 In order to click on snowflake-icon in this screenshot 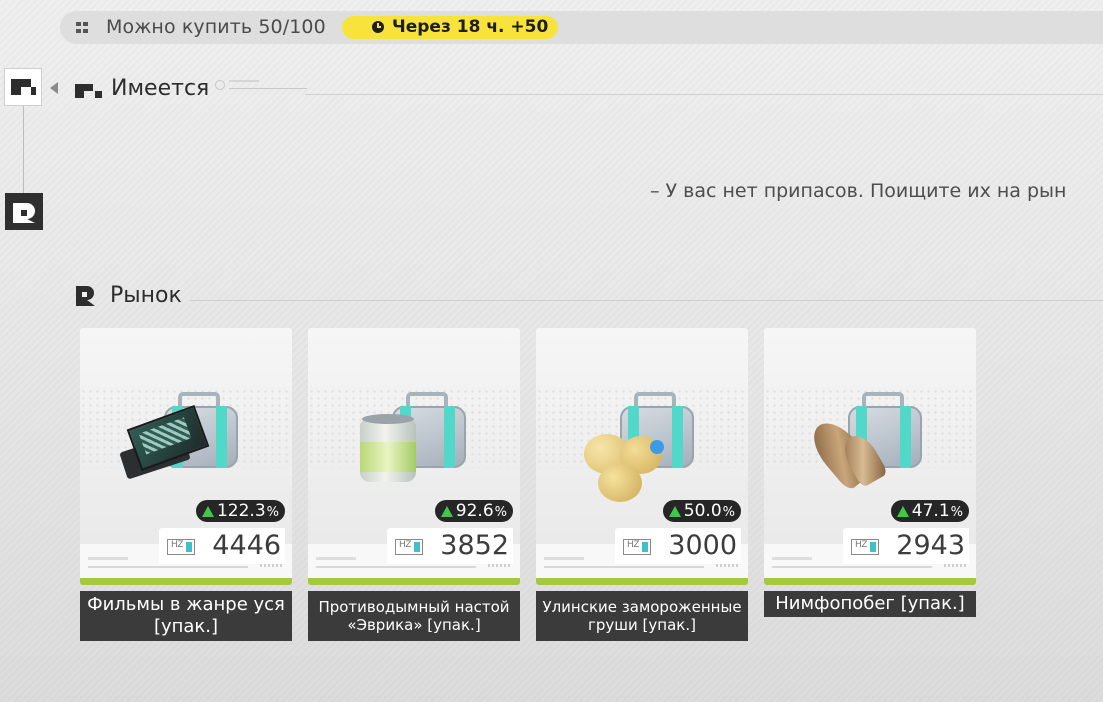, I will do `click(657, 447)`.